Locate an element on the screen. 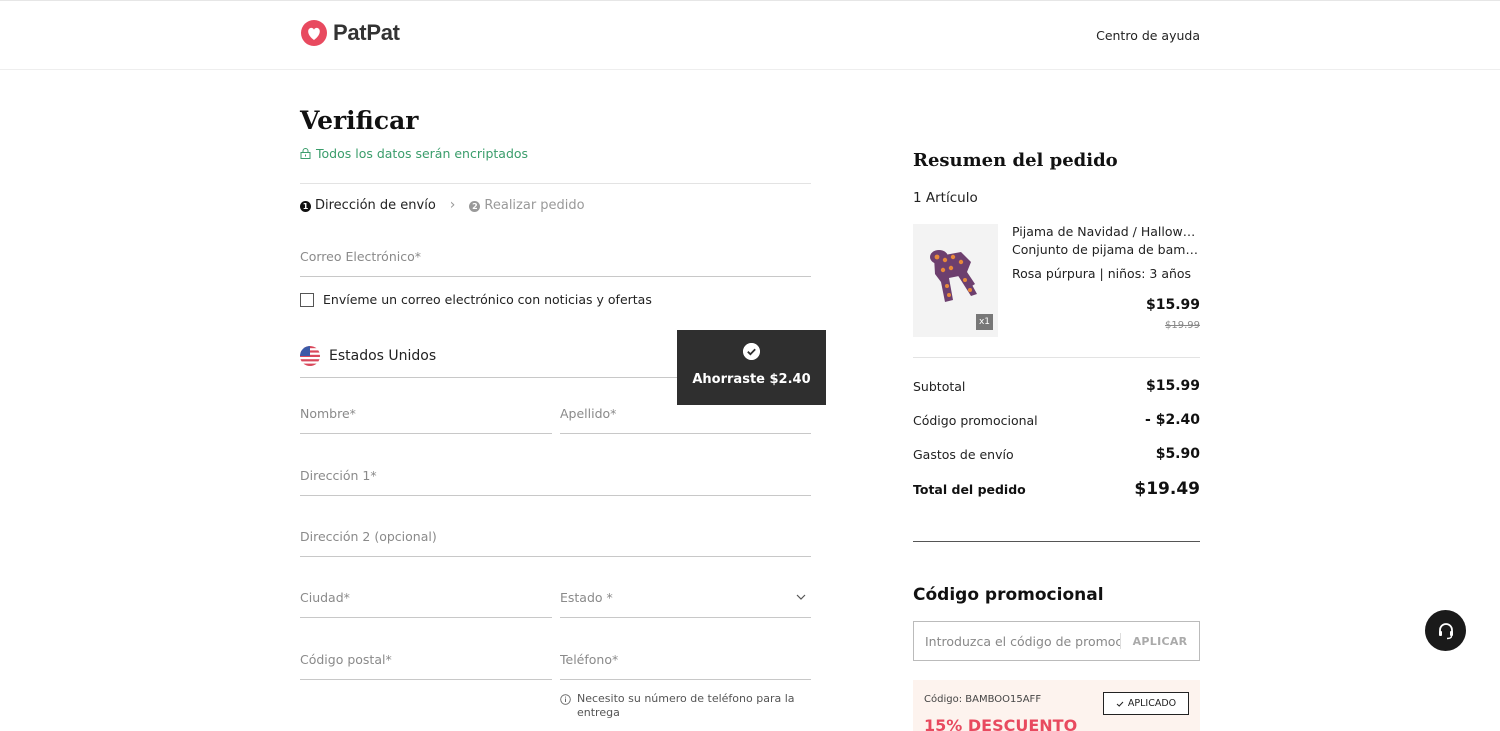 The width and height of the screenshot is (1500, 731). coupon-code: Código: BAMBOO15AFF is located at coordinates (983, 699).